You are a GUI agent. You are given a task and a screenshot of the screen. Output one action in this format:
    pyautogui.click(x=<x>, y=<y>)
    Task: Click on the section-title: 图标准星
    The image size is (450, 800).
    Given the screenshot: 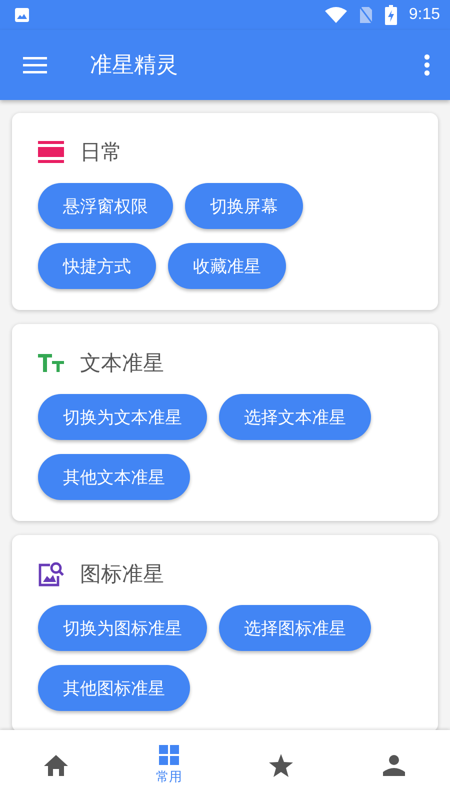 What is the action you would take?
    pyautogui.click(x=122, y=574)
    